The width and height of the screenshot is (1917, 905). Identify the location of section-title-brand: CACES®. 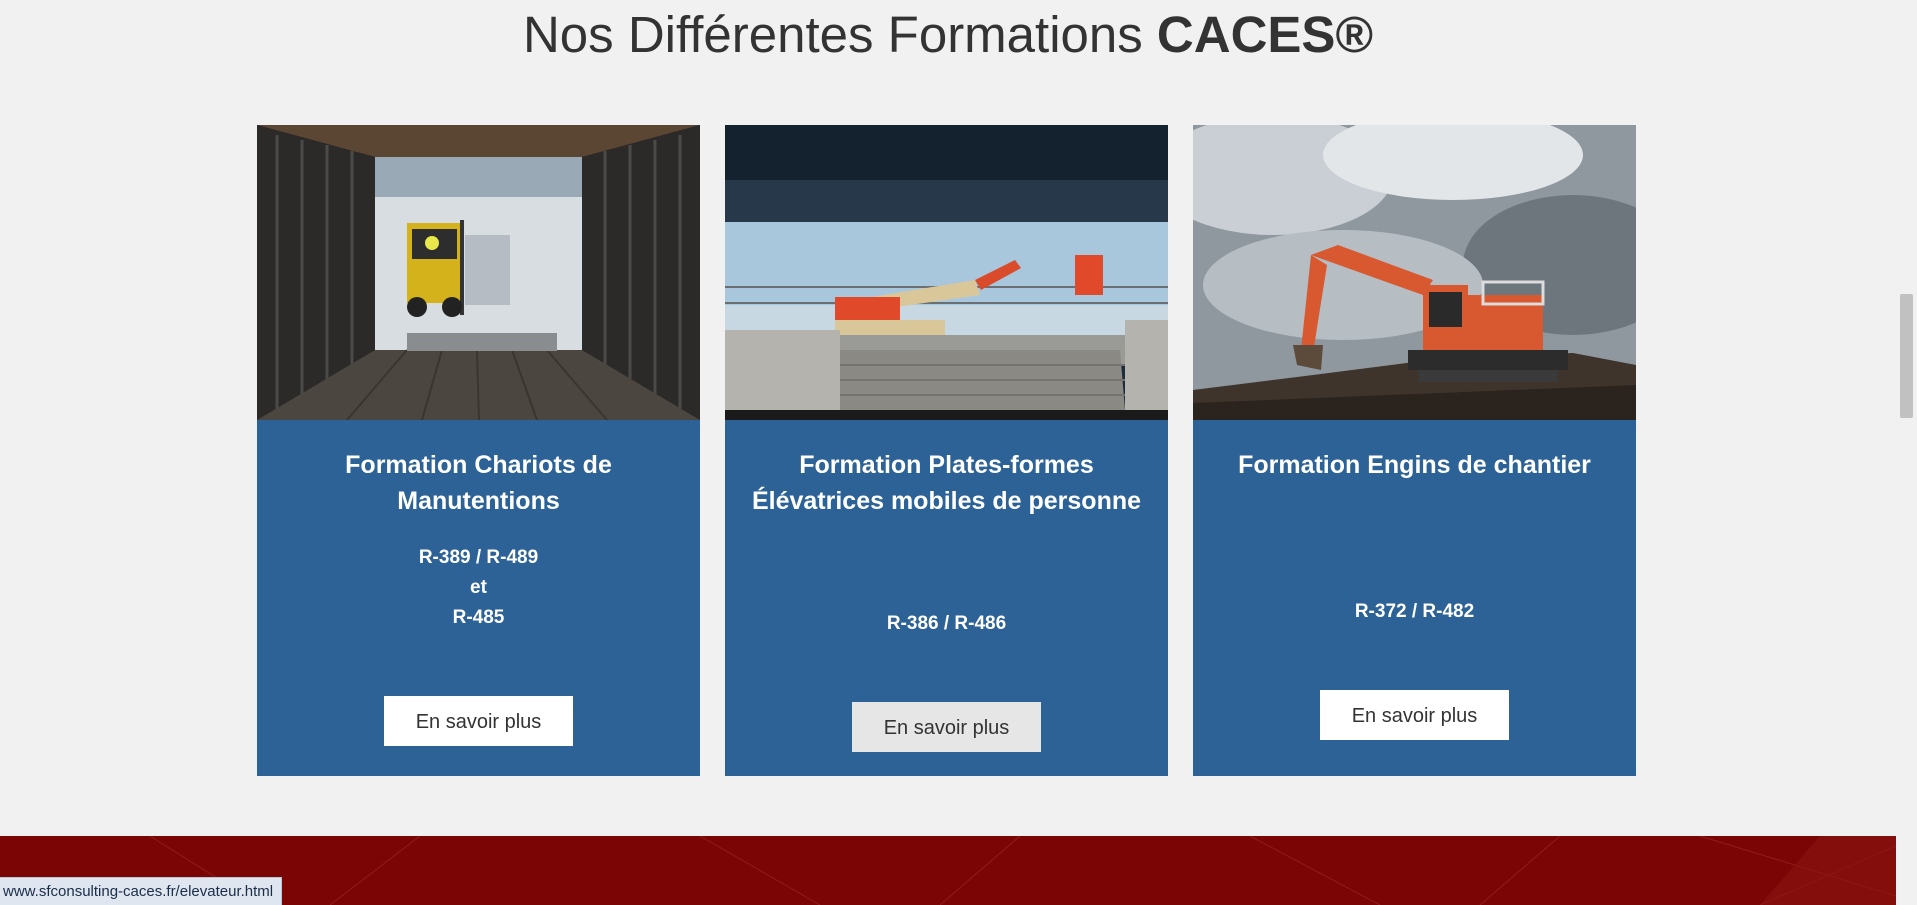
(1265, 34).